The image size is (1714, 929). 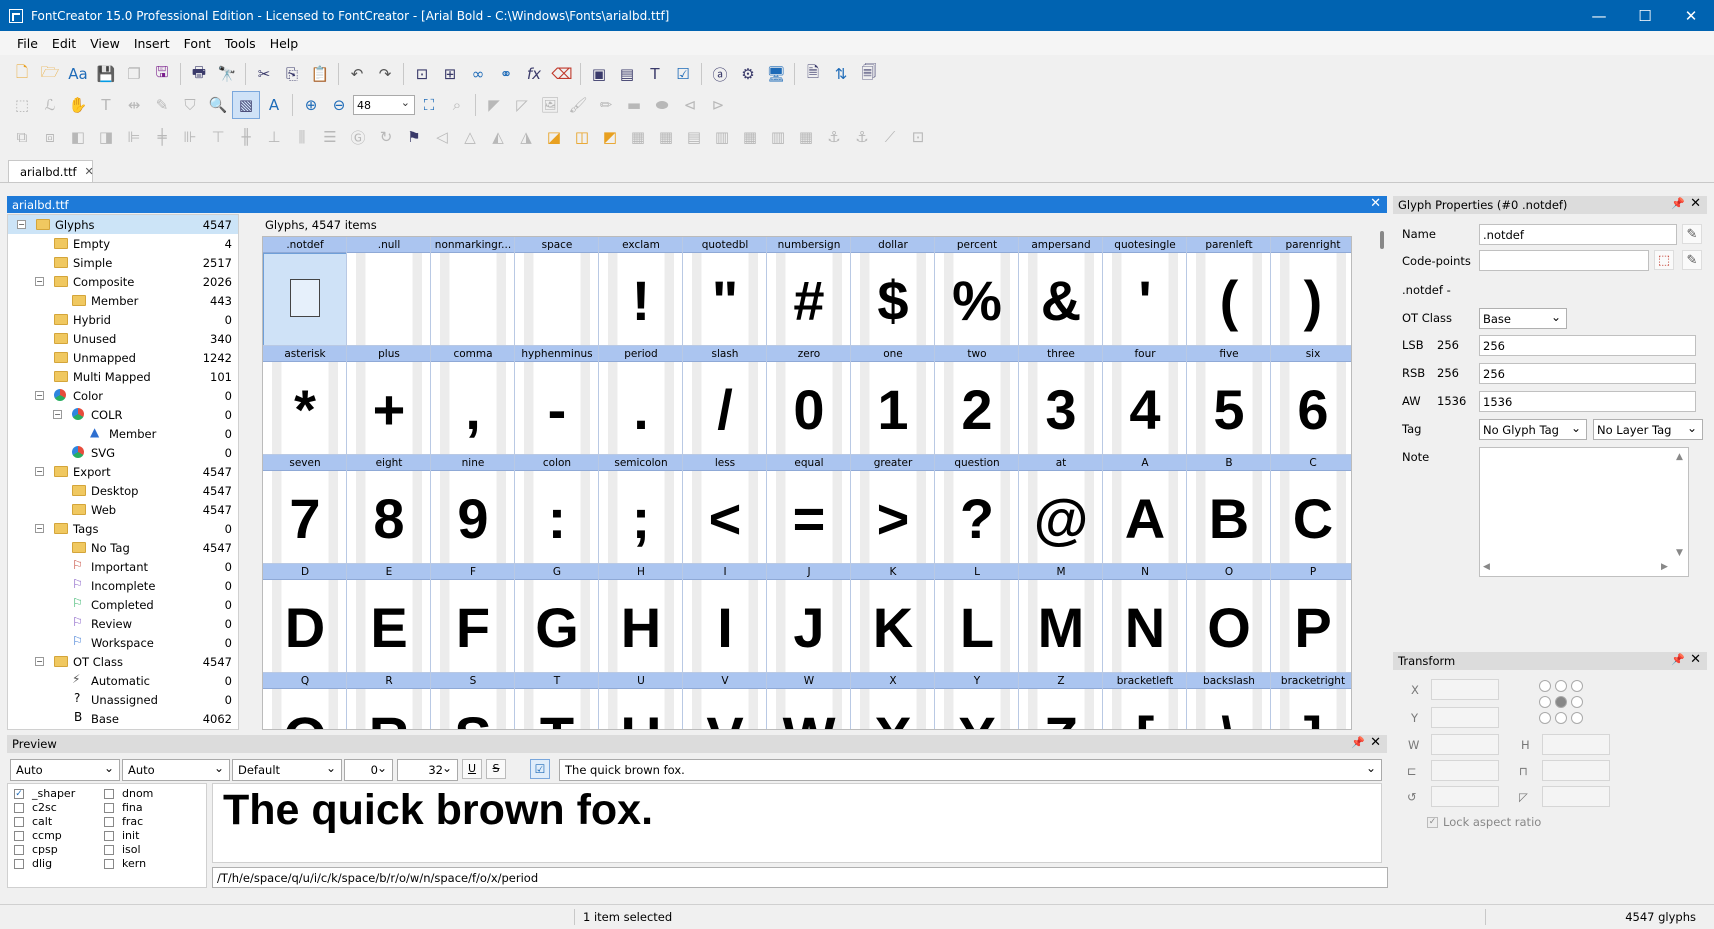 I want to click on zoom-select: 48, so click(x=384, y=105).